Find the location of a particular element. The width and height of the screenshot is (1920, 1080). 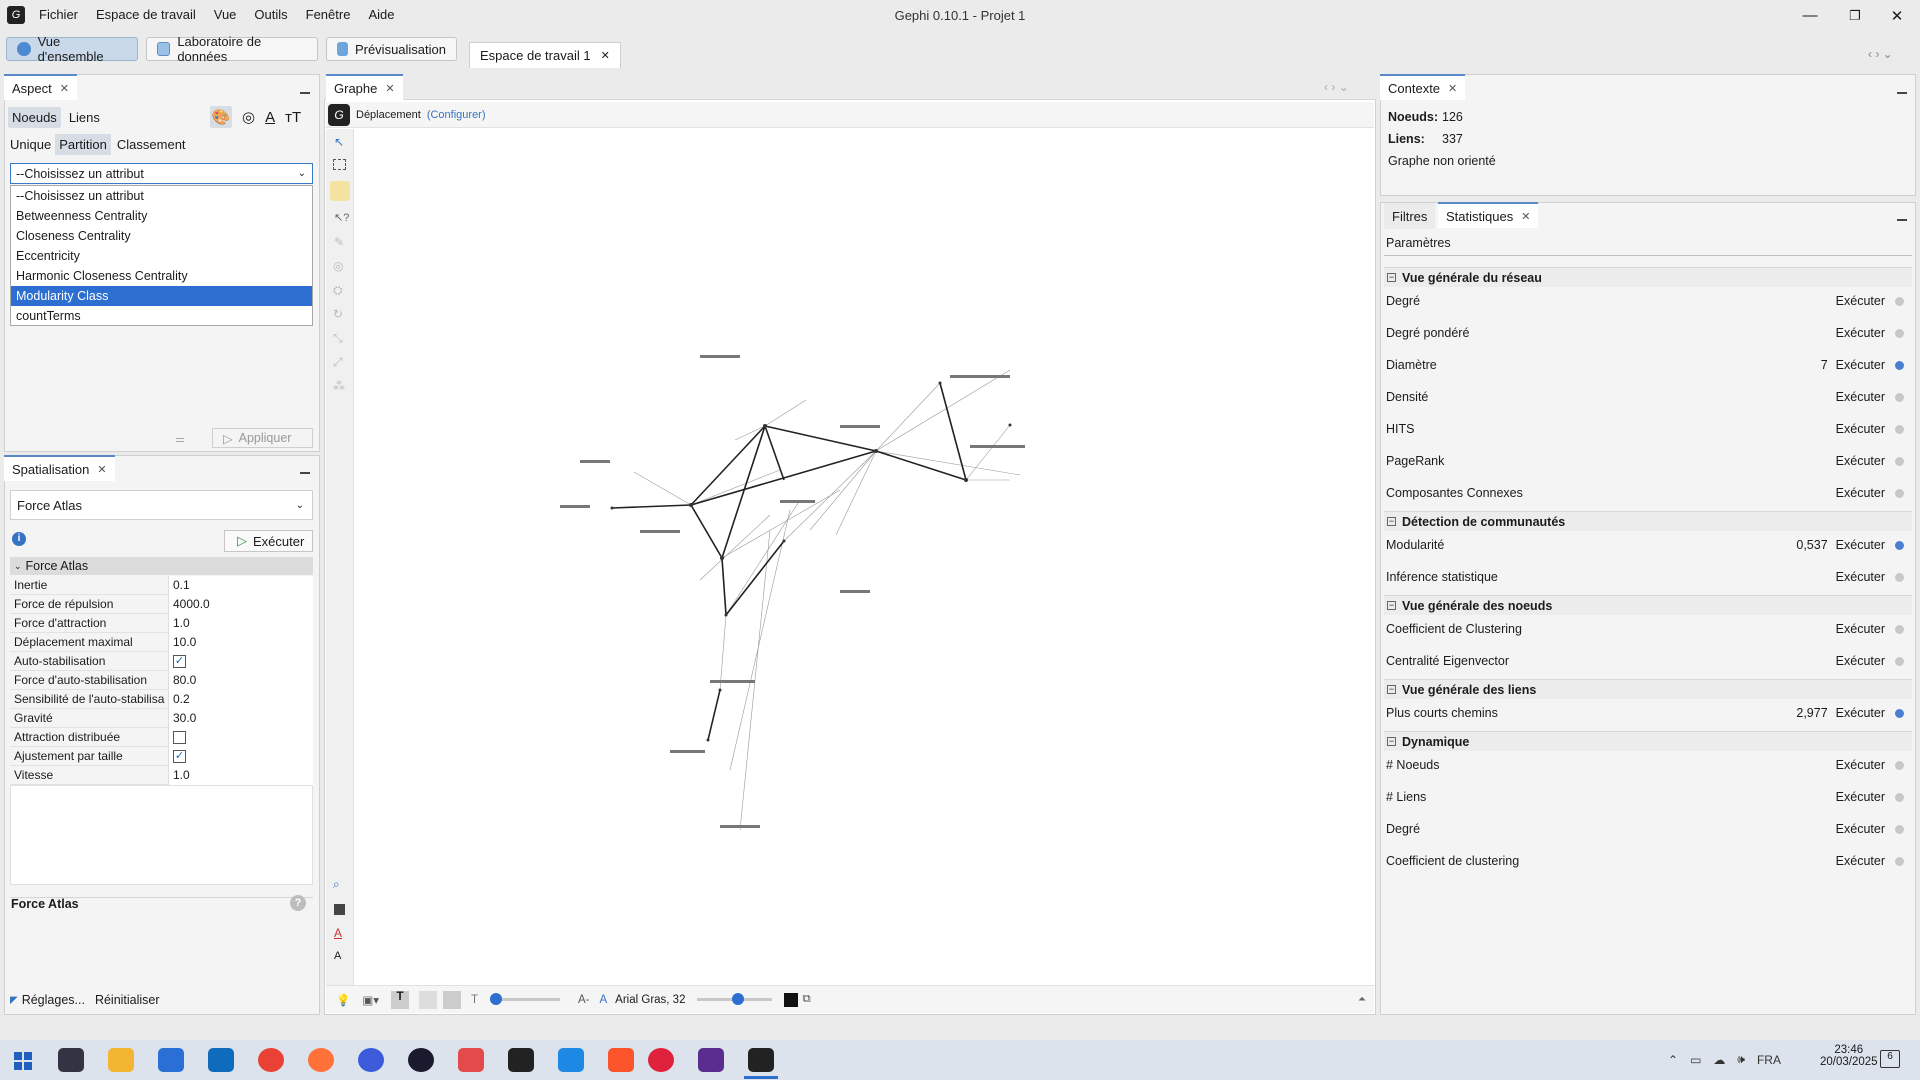

opera-icon is located at coordinates (661, 1060).